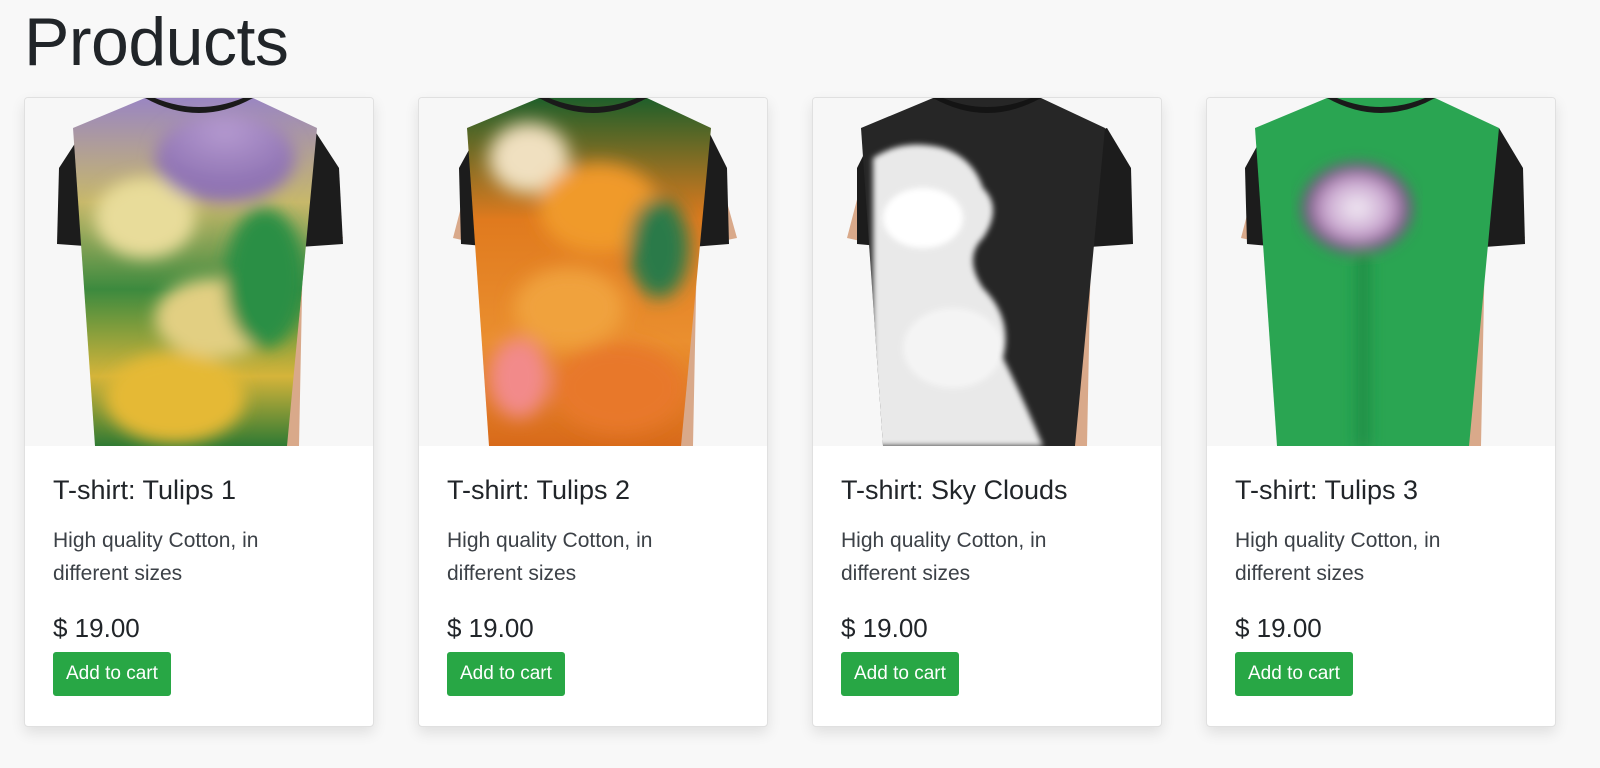 The image size is (1600, 768). What do you see at coordinates (1327, 490) in the screenshot?
I see `product-title: T-shirt: Tulips 3` at bounding box center [1327, 490].